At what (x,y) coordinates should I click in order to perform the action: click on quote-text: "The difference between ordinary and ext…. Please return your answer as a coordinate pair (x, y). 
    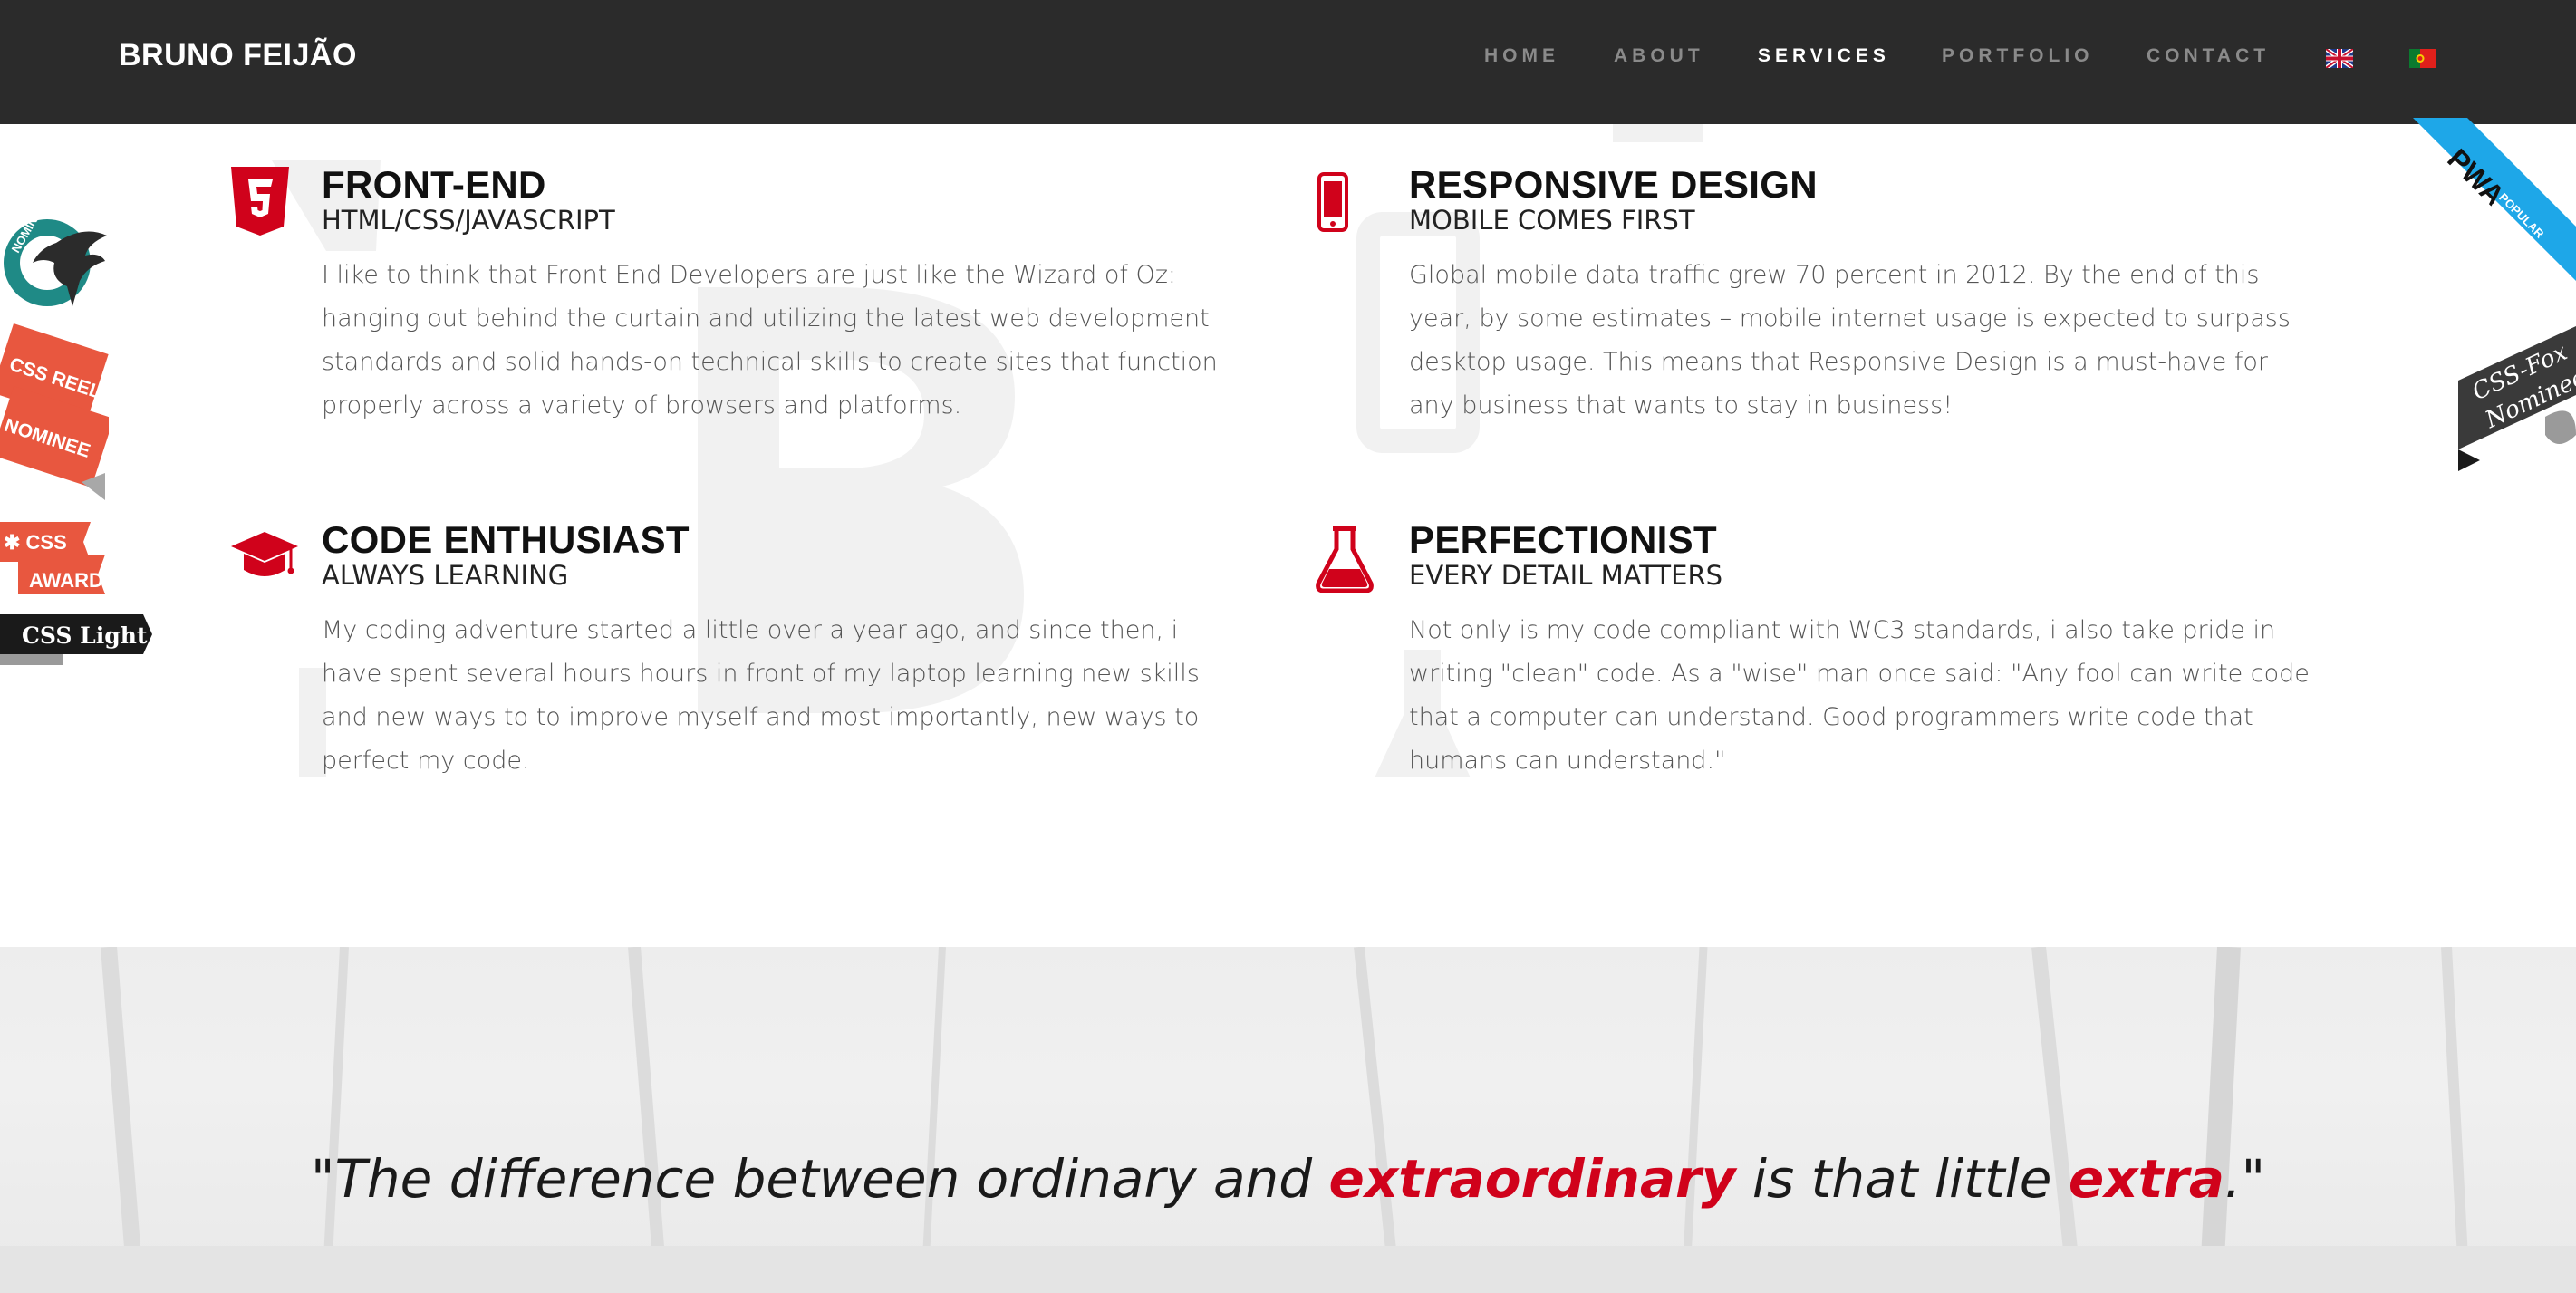
    Looking at the image, I should click on (1288, 1179).